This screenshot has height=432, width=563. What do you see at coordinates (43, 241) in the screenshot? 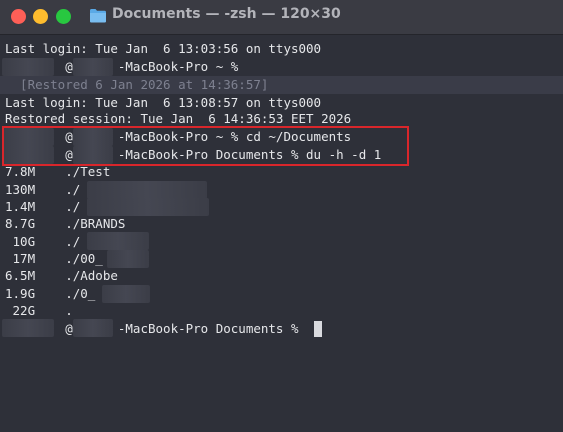
I see `terminal-line: 10G ./` at bounding box center [43, 241].